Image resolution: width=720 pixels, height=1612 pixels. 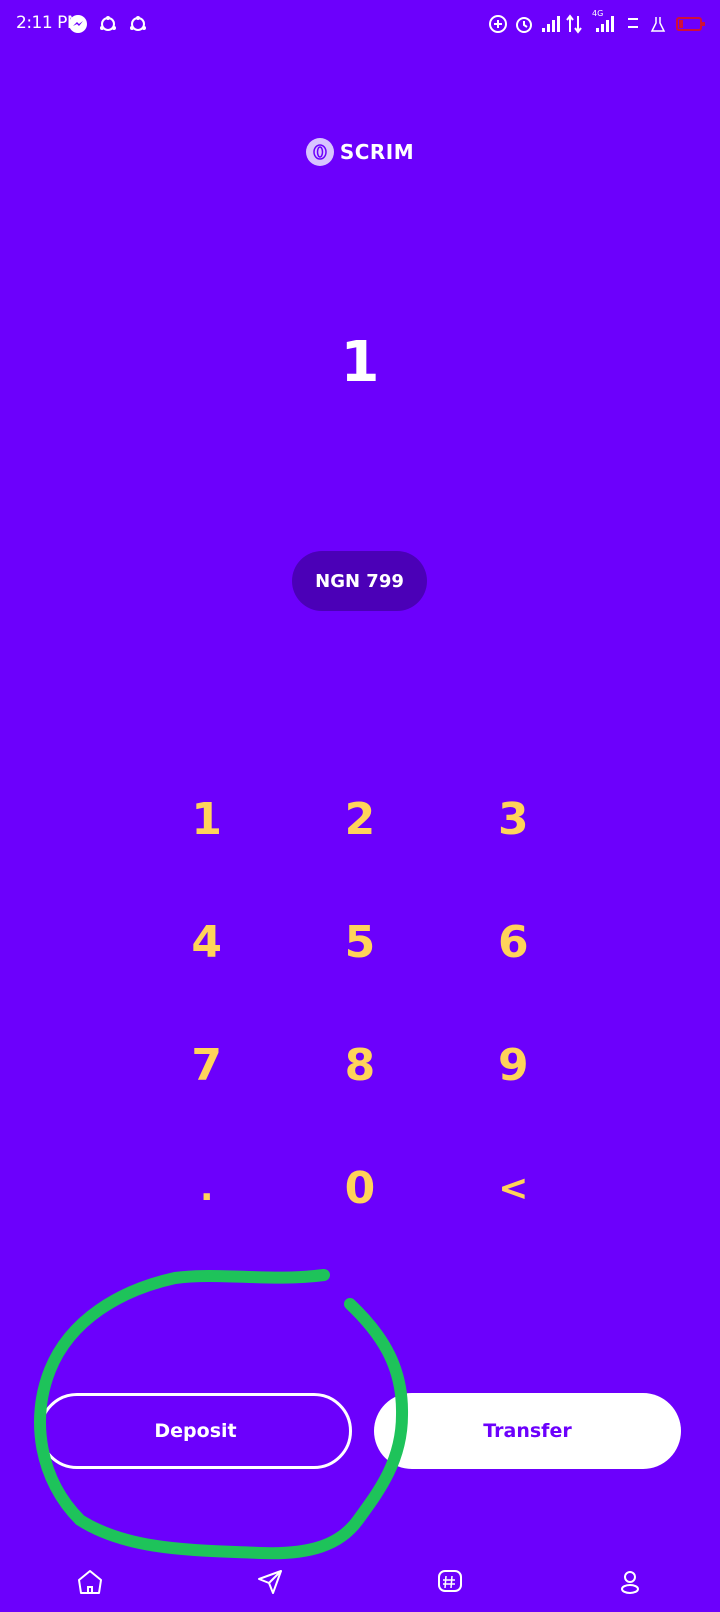 What do you see at coordinates (513, 1188) in the screenshot?
I see `key-backspace: <` at bounding box center [513, 1188].